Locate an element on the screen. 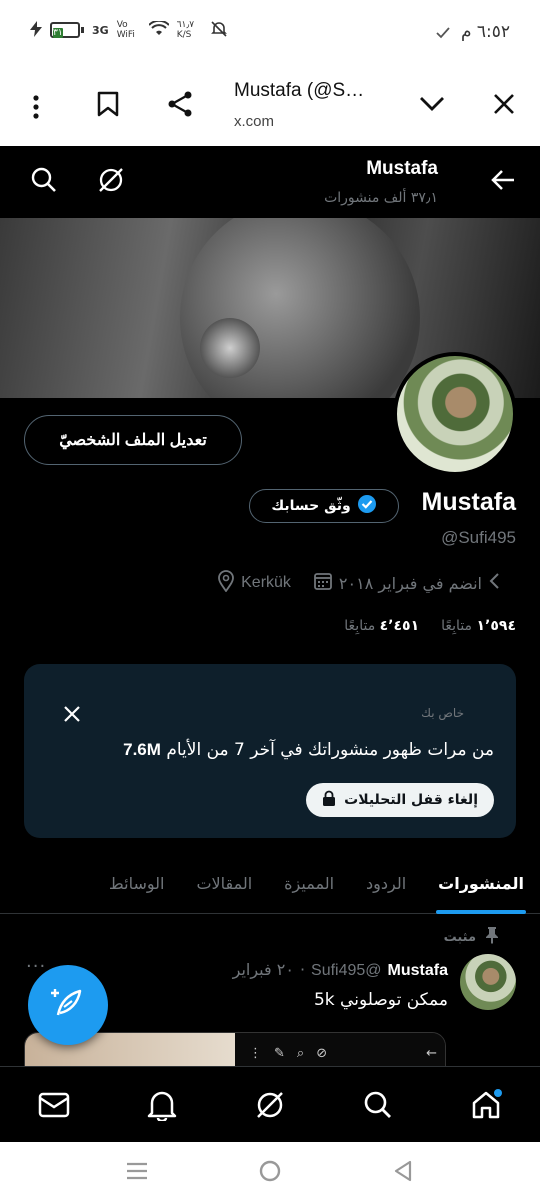 The width and height of the screenshot is (540, 1200). location: Kerkük is located at coordinates (254, 583).